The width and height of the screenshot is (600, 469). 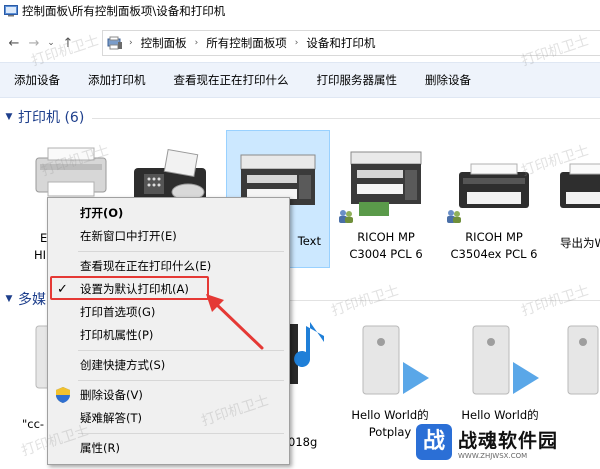 I want to click on navigation-row: ← → ⌄ ↑ › 控制面板 › 所有控制面板项 › 设备和打印机, so click(x=300, y=43).